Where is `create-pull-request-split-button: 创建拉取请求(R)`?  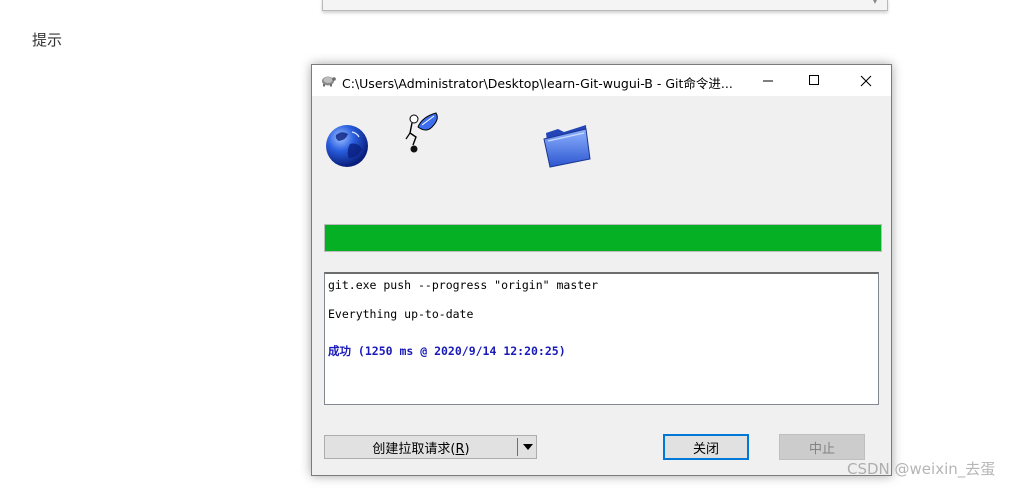
create-pull-request-split-button: 创建拉取请求(R) is located at coordinates (430, 447).